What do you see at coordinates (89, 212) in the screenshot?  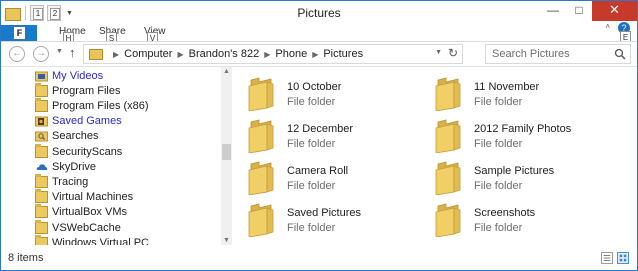 I see `nav-item-label: VirtualBox VMs` at bounding box center [89, 212].